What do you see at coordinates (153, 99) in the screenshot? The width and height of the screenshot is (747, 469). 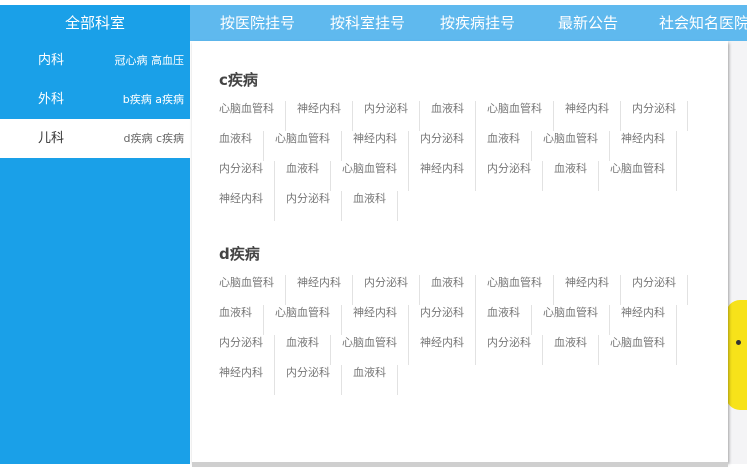 I see `sidebar-item-diseases: b疾病 a疾病` at bounding box center [153, 99].